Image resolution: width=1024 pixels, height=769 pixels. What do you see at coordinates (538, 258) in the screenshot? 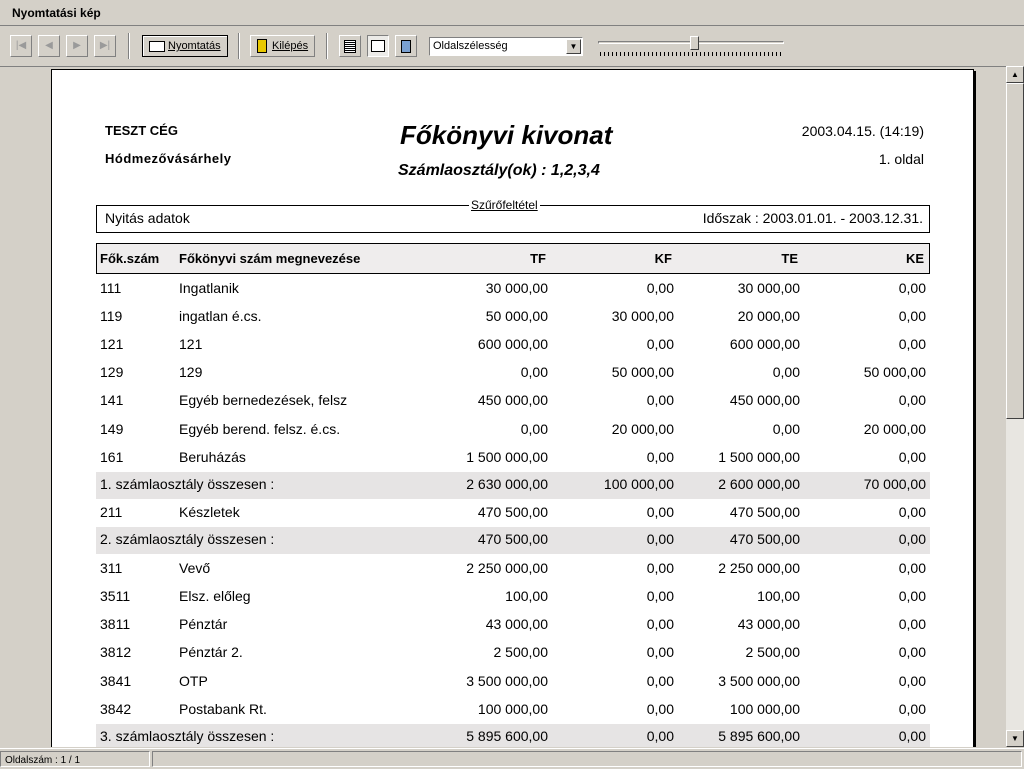
I see `column-header-tf: TF` at bounding box center [538, 258].